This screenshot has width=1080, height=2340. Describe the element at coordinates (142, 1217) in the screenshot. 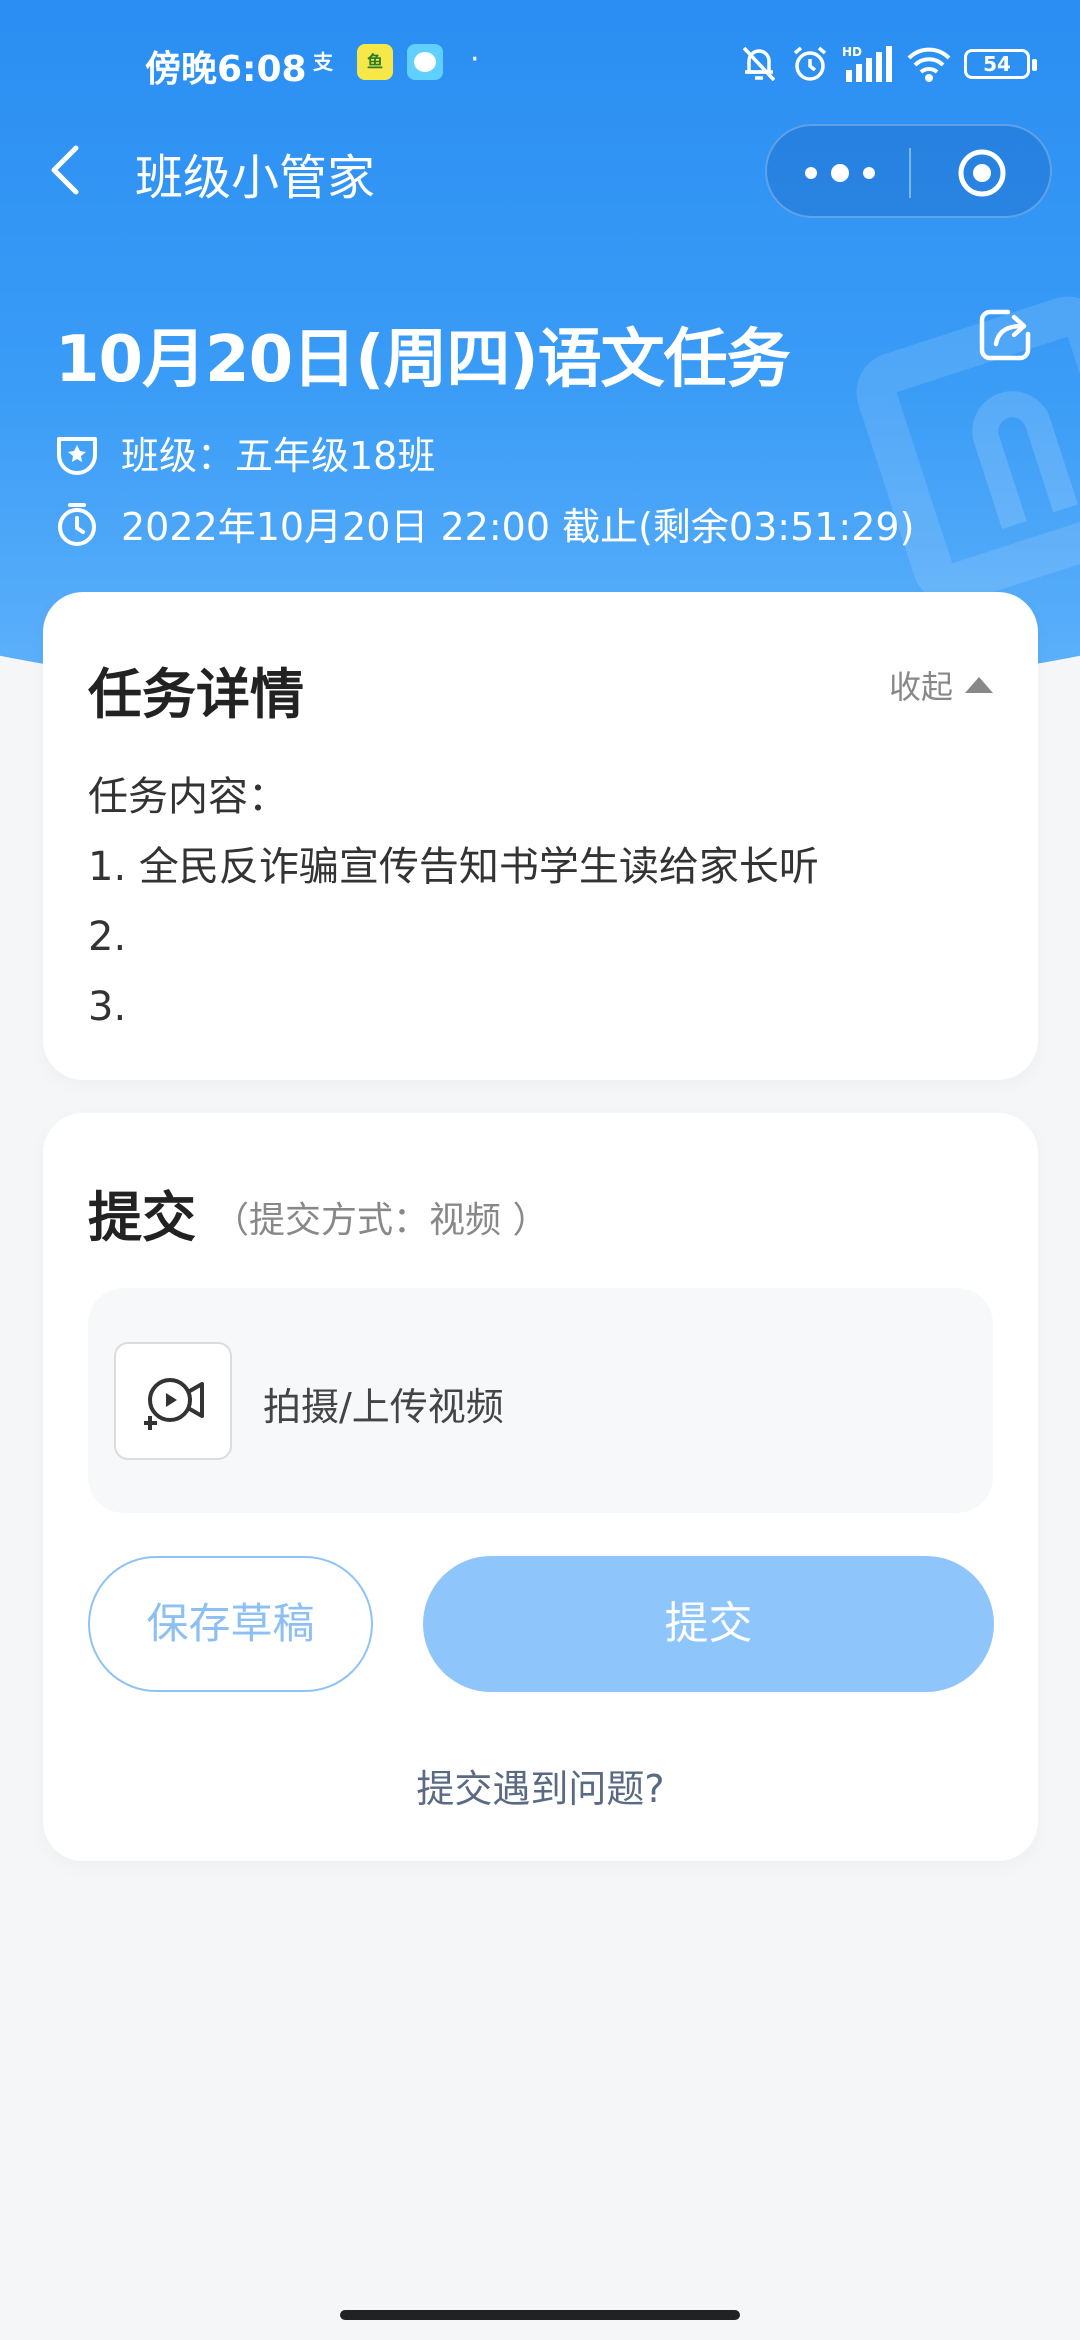

I see `submit-title: 提交` at that location.